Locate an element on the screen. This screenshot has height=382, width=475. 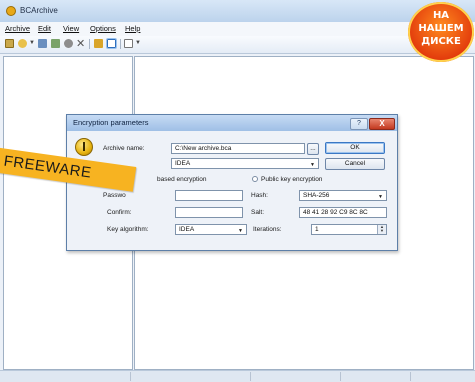
iterations-stepper: 1 ▲ ▼ is located at coordinates (349, 229).